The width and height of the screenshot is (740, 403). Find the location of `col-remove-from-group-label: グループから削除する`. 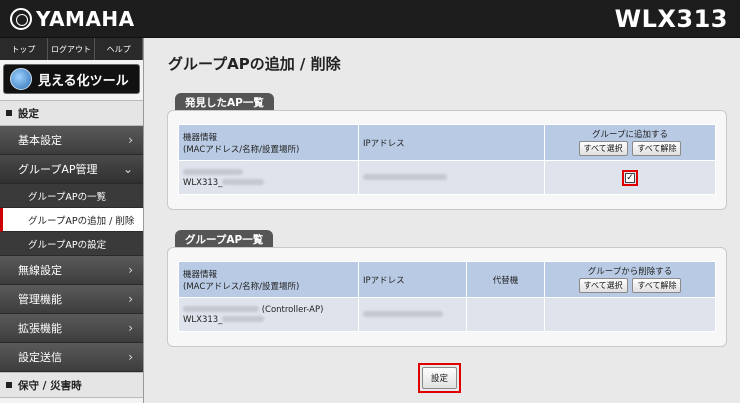

col-remove-from-group-label: グループから削除する is located at coordinates (630, 272).